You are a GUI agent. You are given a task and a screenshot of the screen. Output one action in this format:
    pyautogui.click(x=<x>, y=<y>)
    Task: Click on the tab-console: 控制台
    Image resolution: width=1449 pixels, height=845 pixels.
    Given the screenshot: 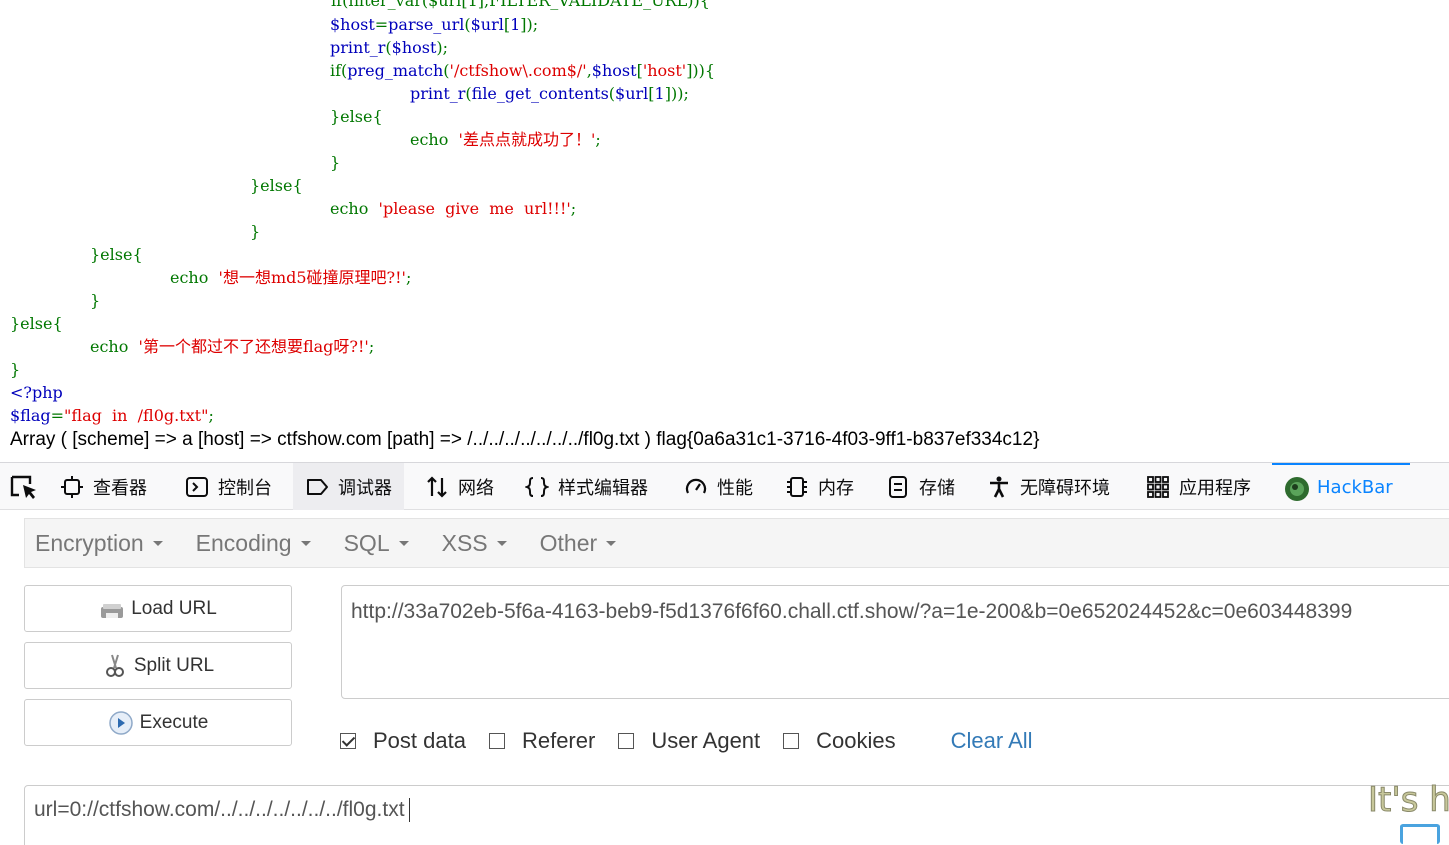 What is the action you would take?
    pyautogui.click(x=228, y=486)
    